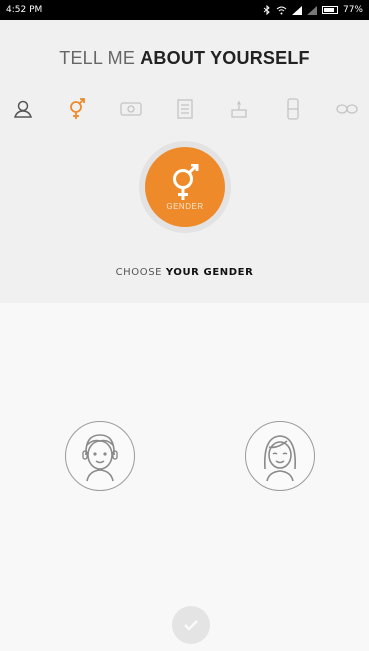  I want to click on title-bold: ABOUT YOURSELF, so click(225, 58).